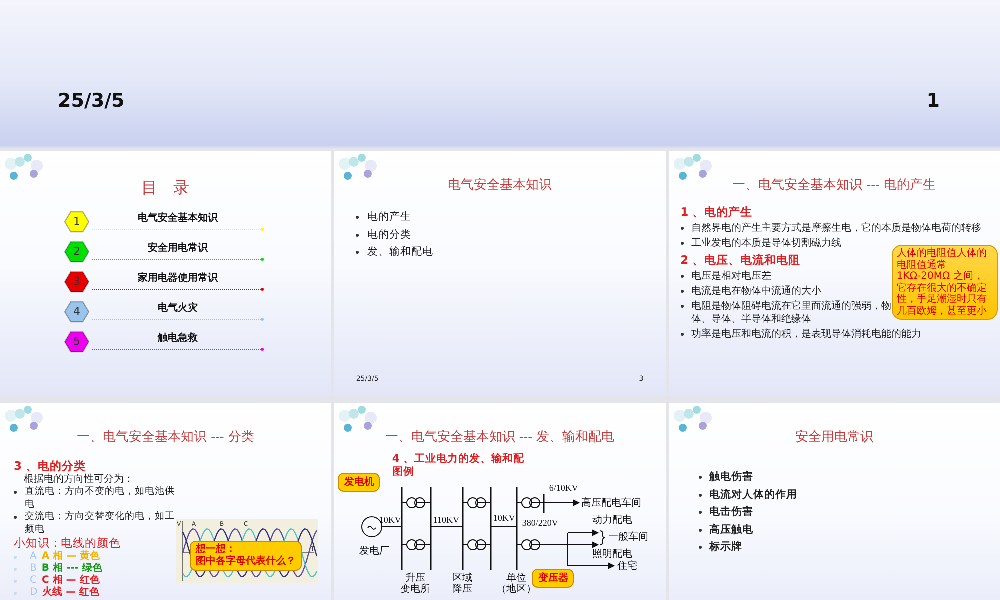  Describe the element at coordinates (446, 520) in the screenshot. I see `diagram-label: 110KV` at that location.